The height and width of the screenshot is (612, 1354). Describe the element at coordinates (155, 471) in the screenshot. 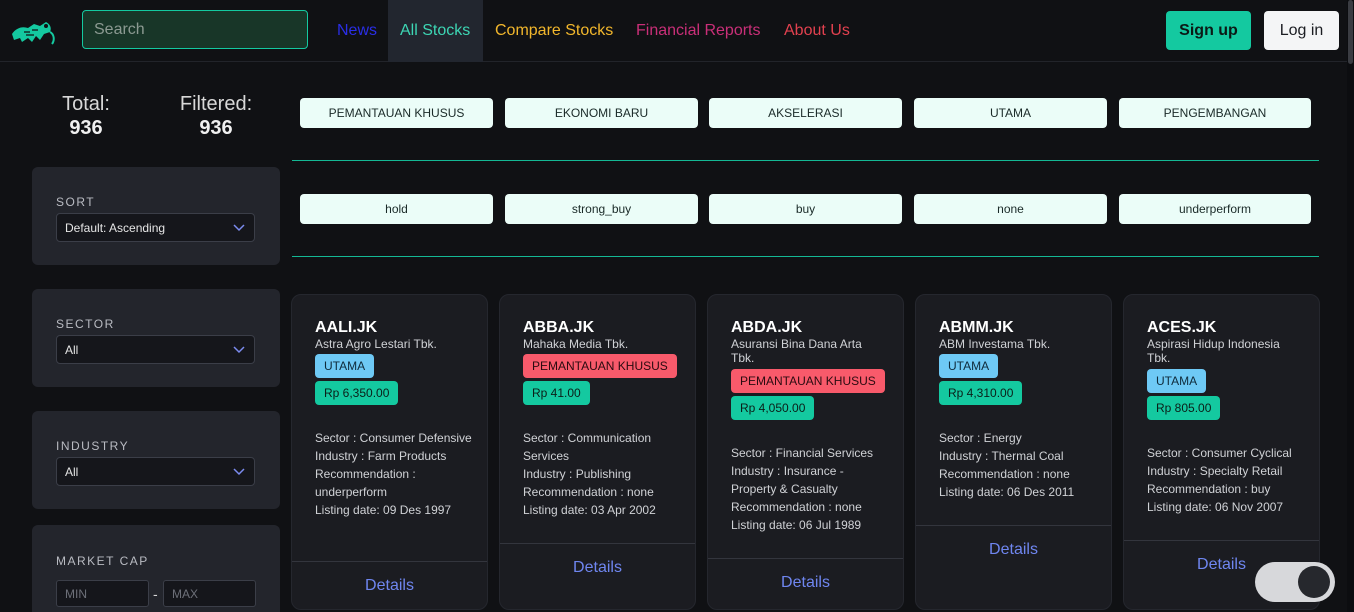

I see `industry-select: All` at that location.